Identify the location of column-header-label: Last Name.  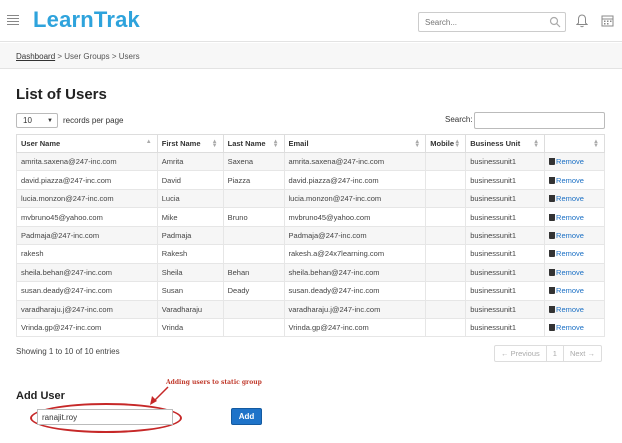
(246, 143).